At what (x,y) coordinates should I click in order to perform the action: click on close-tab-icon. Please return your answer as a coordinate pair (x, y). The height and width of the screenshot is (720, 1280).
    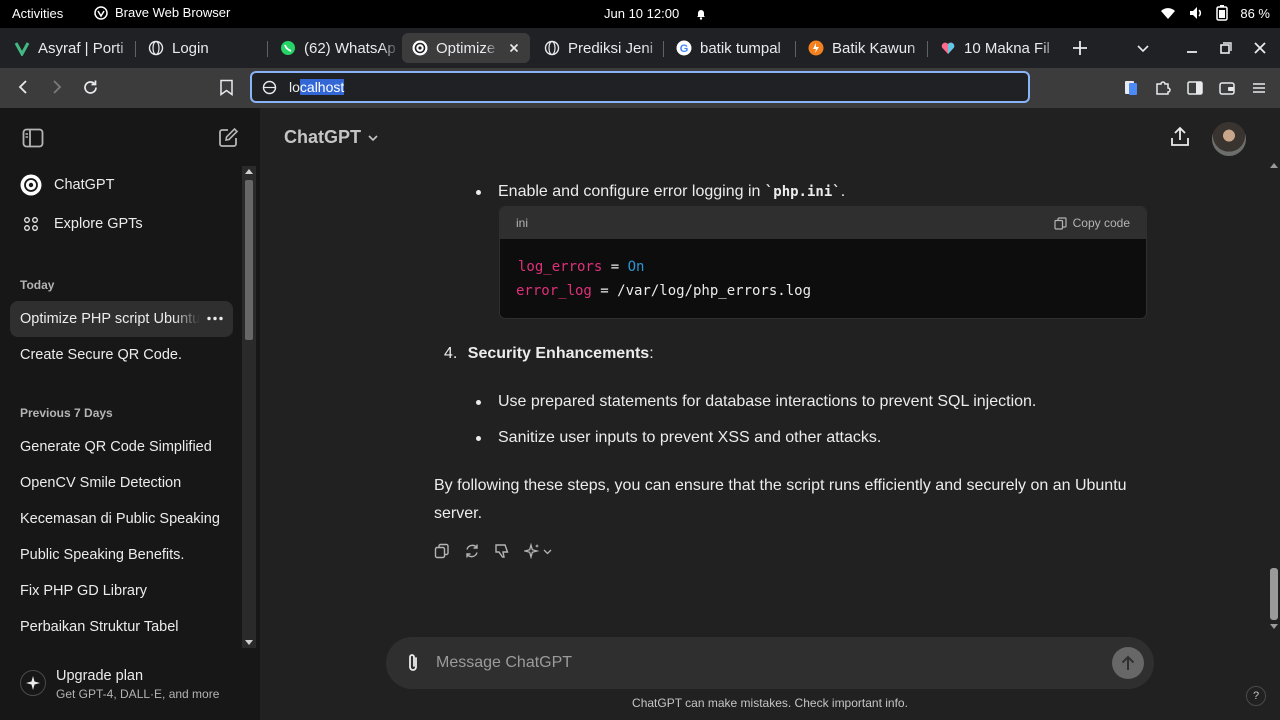
    Looking at the image, I should click on (514, 48).